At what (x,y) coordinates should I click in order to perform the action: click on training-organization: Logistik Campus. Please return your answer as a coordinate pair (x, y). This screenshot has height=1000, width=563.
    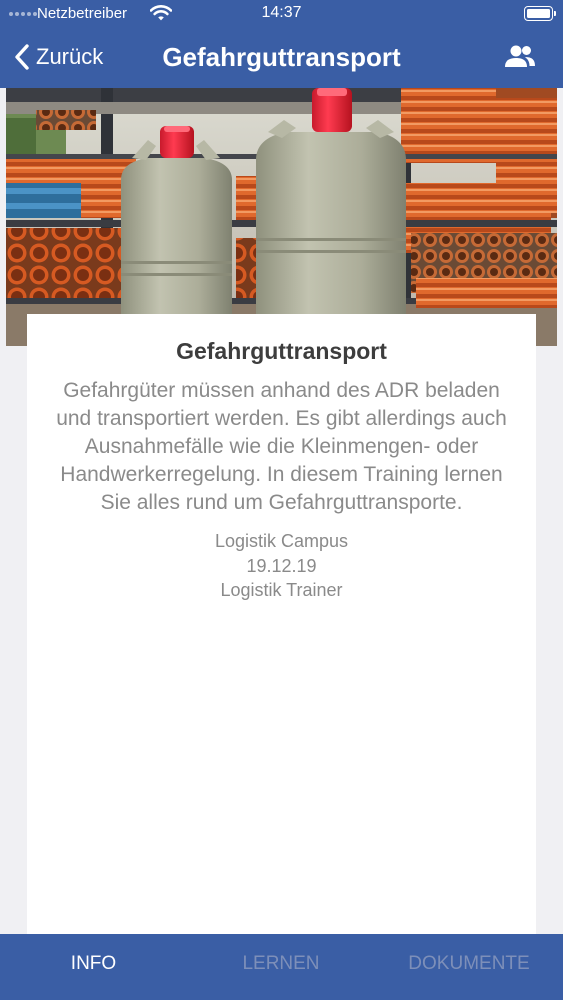
    Looking at the image, I should click on (281, 541).